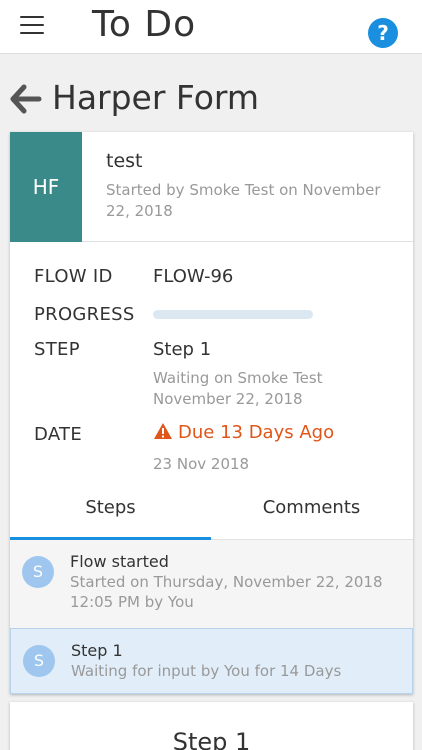 The height and width of the screenshot is (750, 422). What do you see at coordinates (182, 349) in the screenshot?
I see `step-value: Step 1` at bounding box center [182, 349].